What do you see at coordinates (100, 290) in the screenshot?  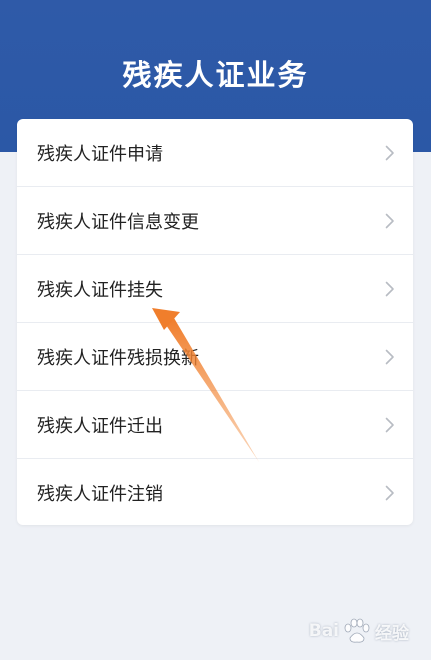 I see `menu-item-label: 残疾人证件挂失` at bounding box center [100, 290].